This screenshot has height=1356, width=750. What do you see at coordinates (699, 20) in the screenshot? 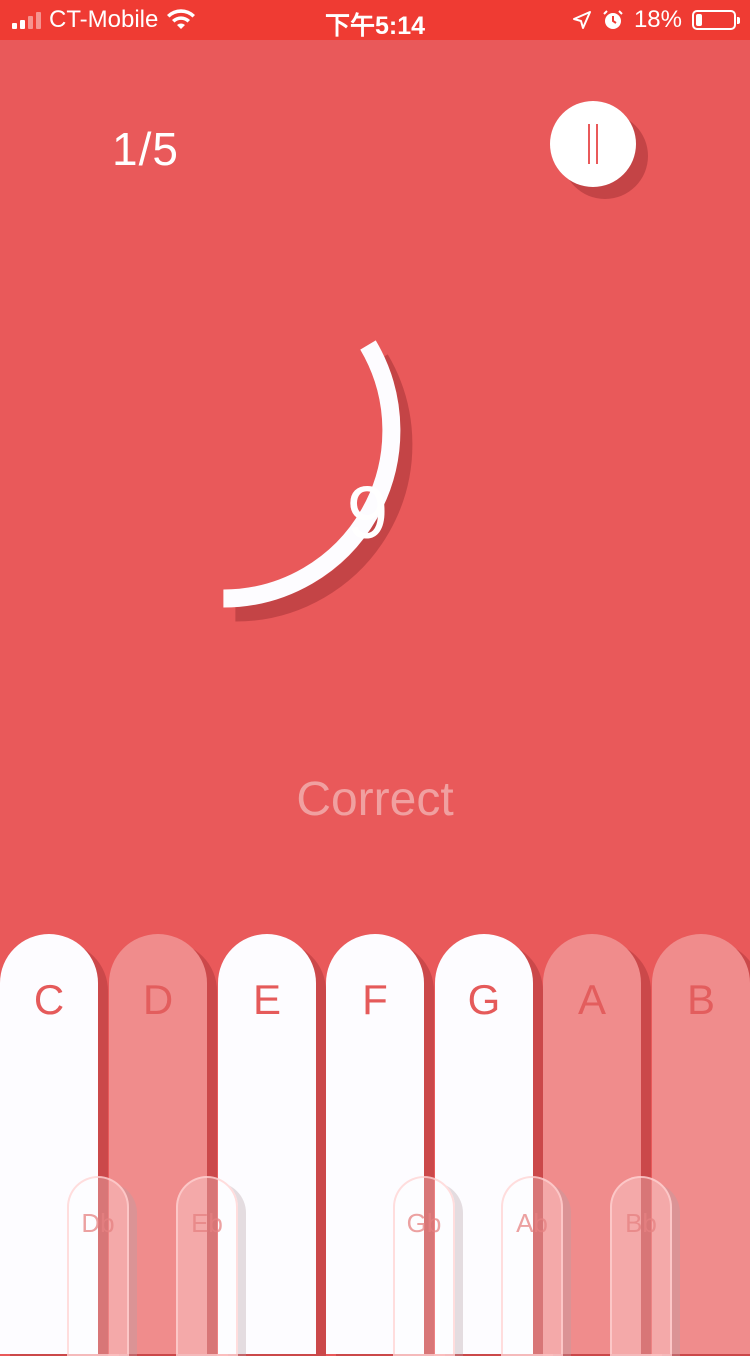
I see `battery-fill` at bounding box center [699, 20].